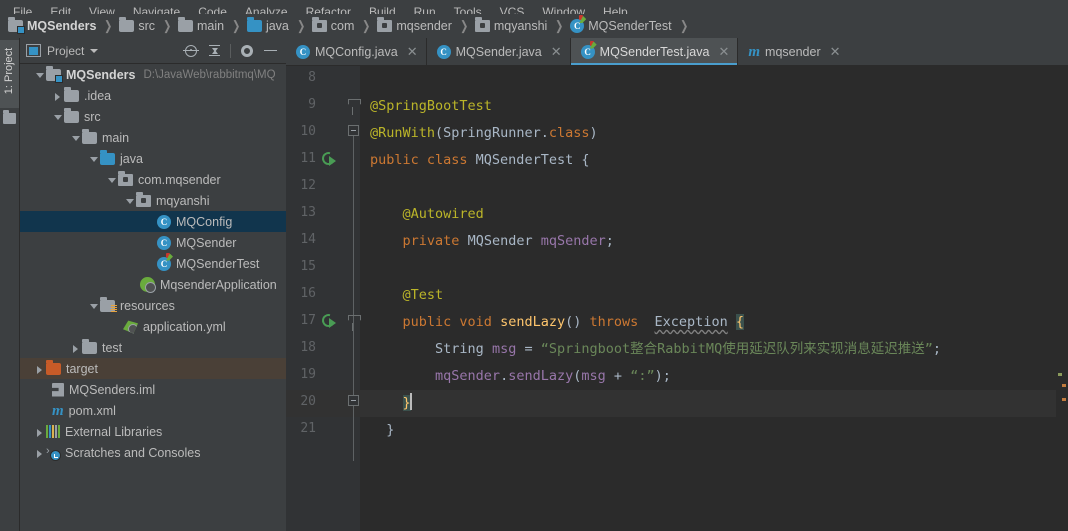 This screenshot has width=1068, height=531. I want to click on run-method-icon, so click(328, 320).